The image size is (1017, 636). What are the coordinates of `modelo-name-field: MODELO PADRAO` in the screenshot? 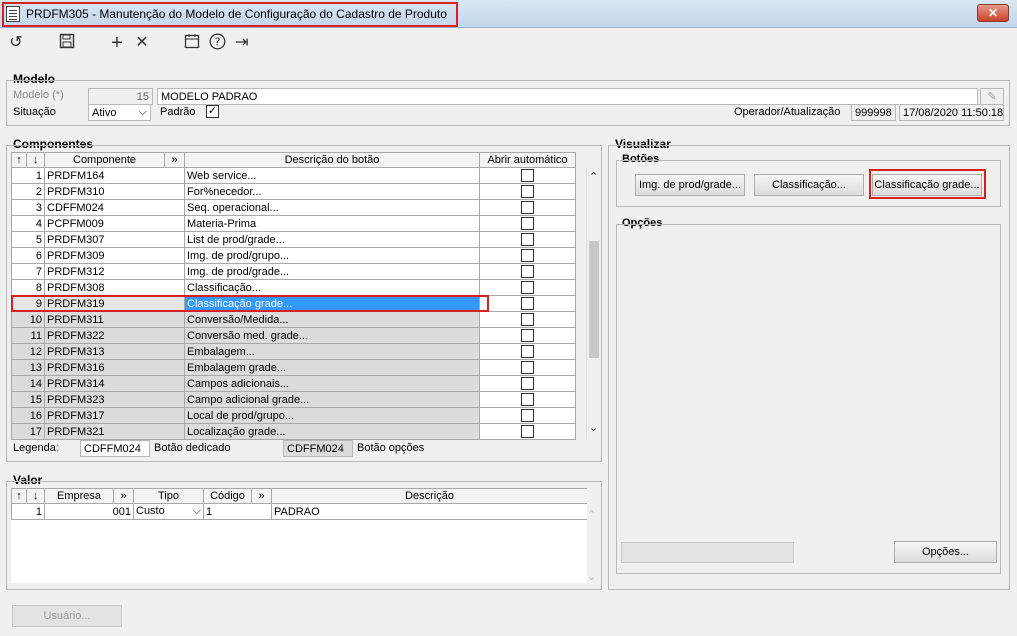 It's located at (567, 96).